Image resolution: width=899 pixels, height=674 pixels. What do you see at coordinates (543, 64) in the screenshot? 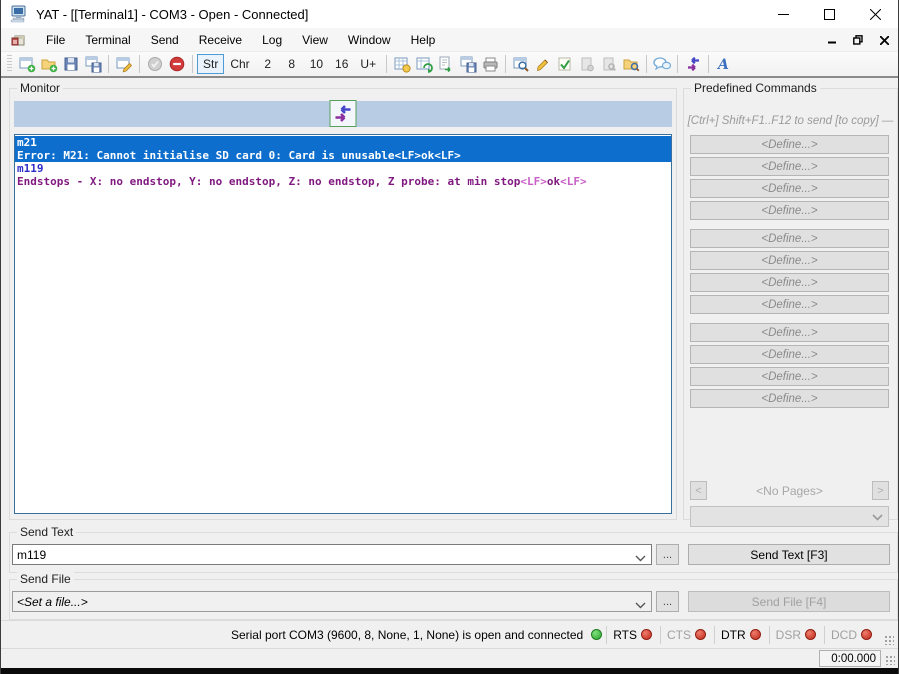
I see `edit-pencil-icon` at bounding box center [543, 64].